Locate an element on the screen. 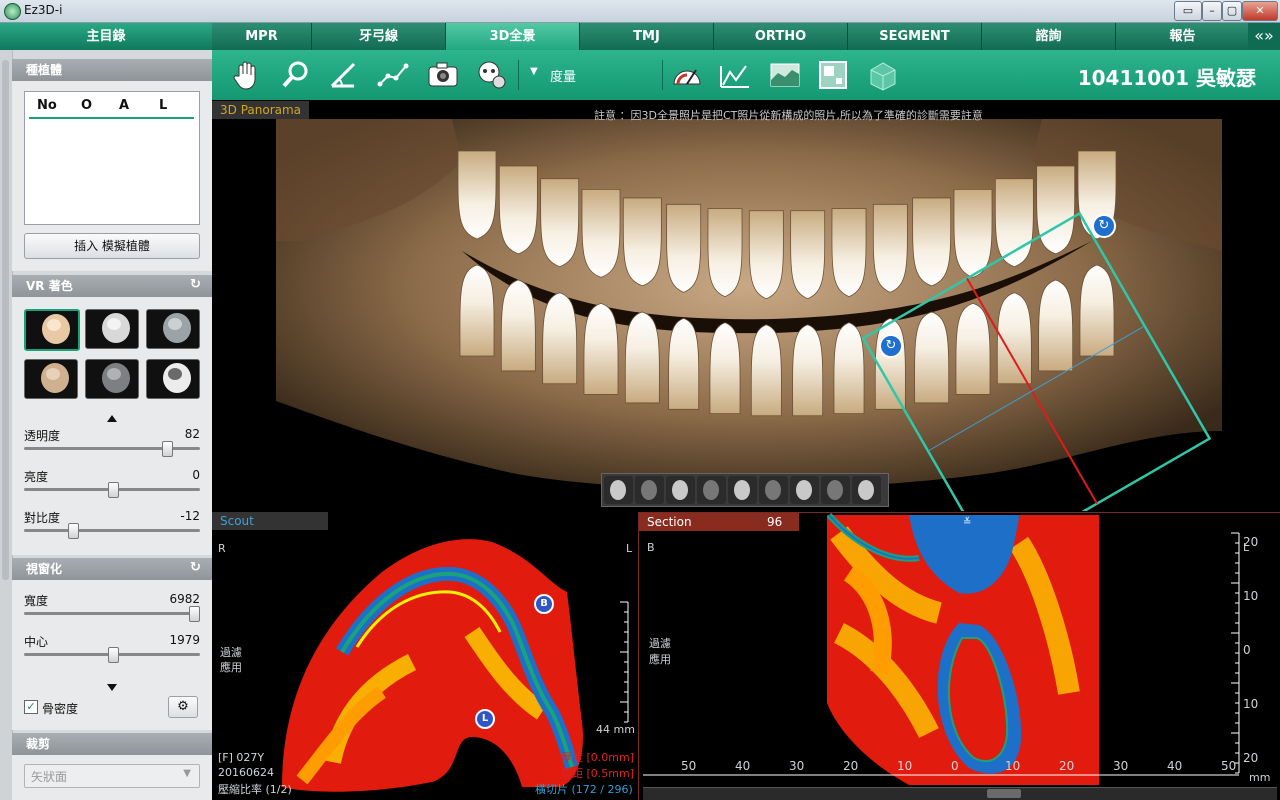  implant-col-no: No is located at coordinates (47, 105).